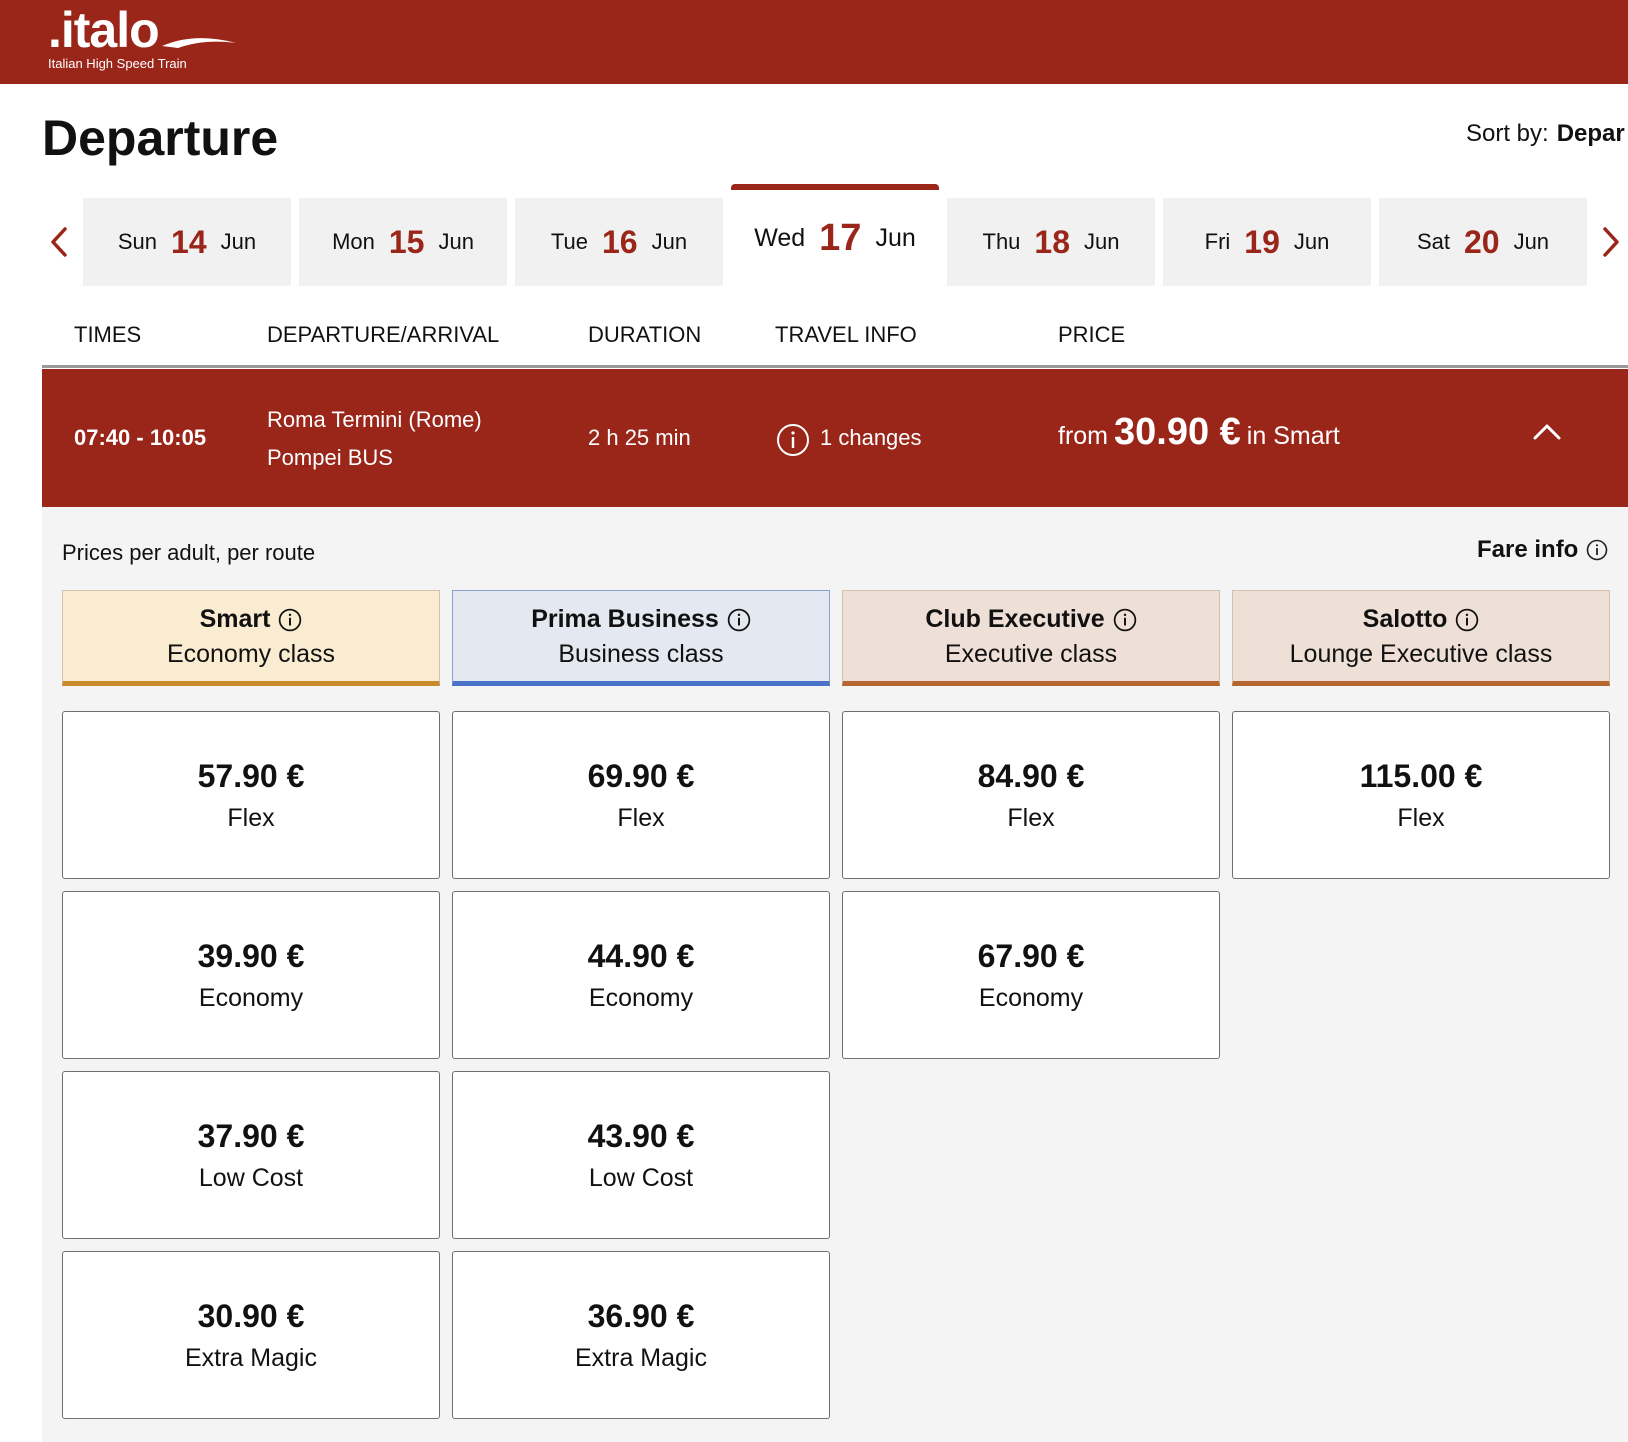  What do you see at coordinates (1217, 241) in the screenshot?
I see `day-tab-dow: Fri` at bounding box center [1217, 241].